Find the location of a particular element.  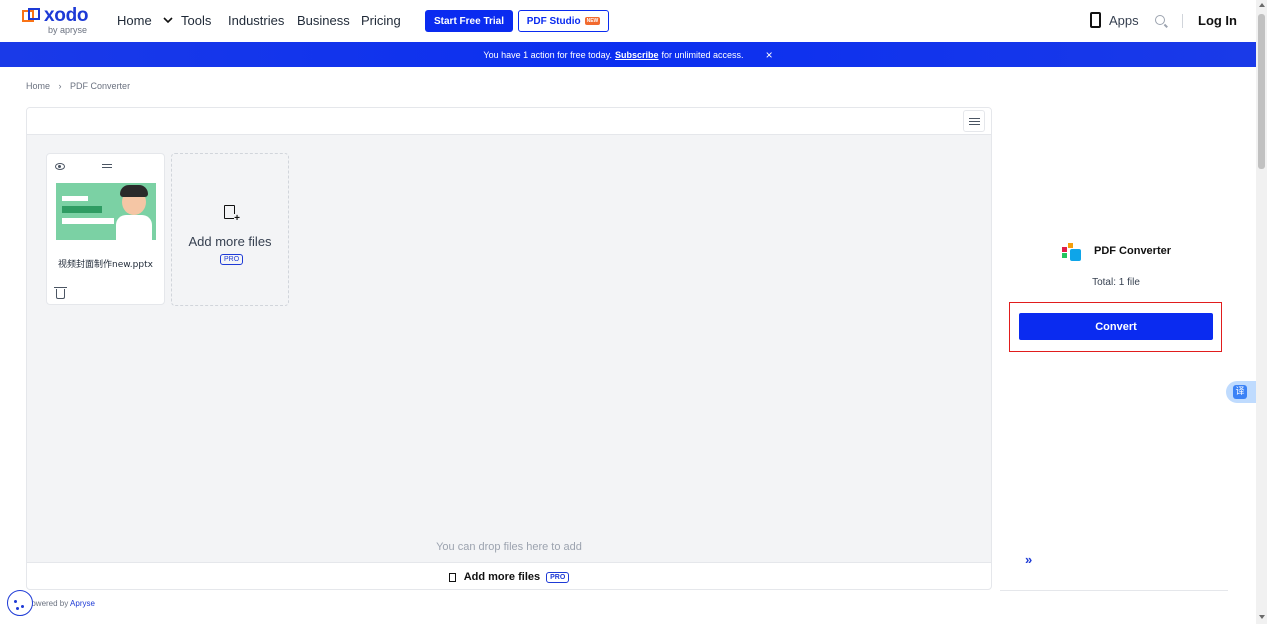

banner-prefix: You have 1 action for free today. is located at coordinates (547, 54).